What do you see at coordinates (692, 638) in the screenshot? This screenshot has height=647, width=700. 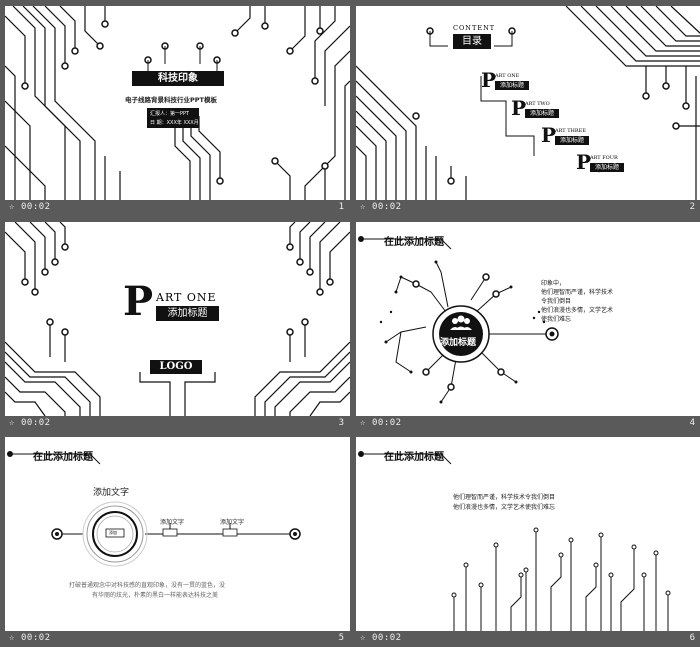 I see `slide-number: 6` at bounding box center [692, 638].